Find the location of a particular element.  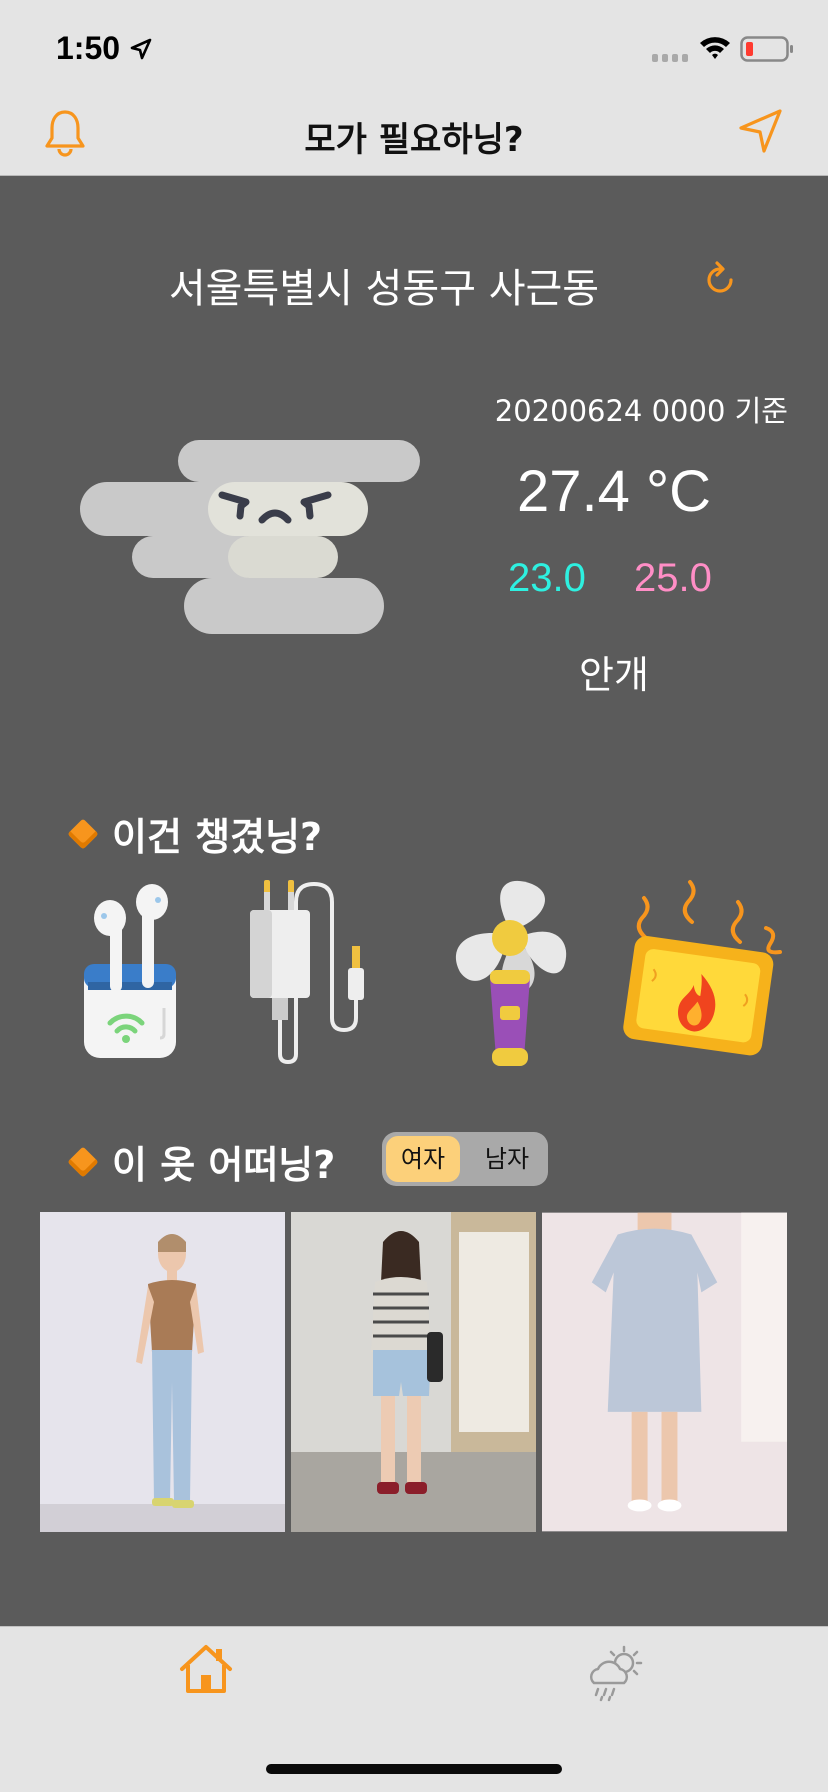

navigation-bar: 모가 필요하닝? is located at coordinates (414, 136).